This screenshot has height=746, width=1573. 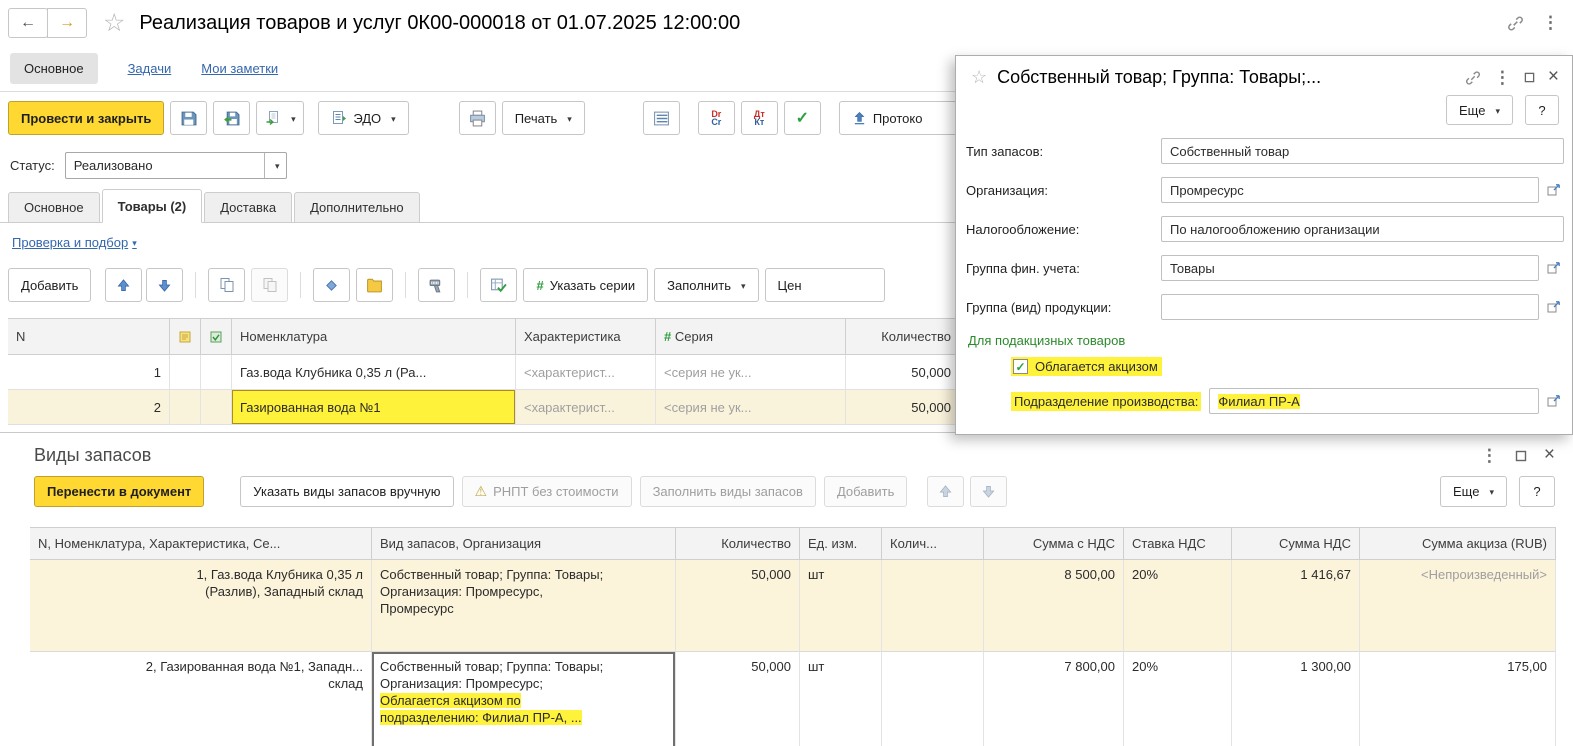 I want to click on fill-stock-kinds-button: Заполнить виды запасов, so click(x=727, y=491).